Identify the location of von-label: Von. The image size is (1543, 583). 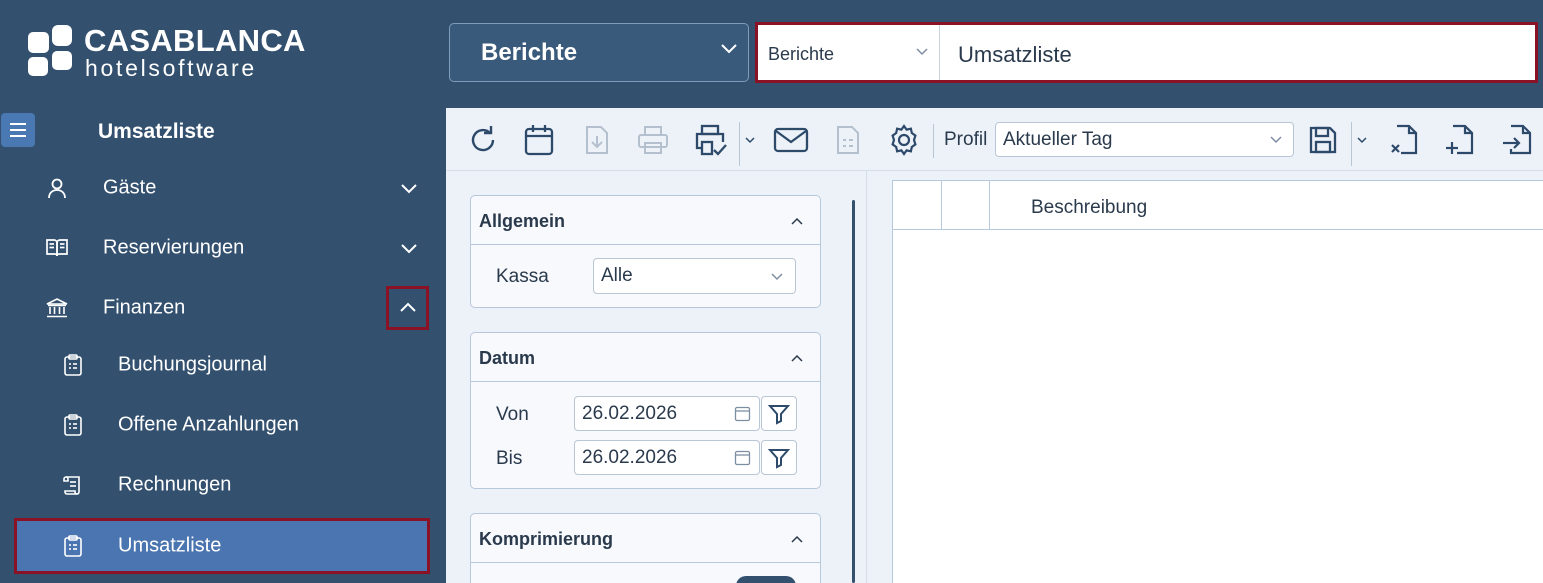
(512, 414).